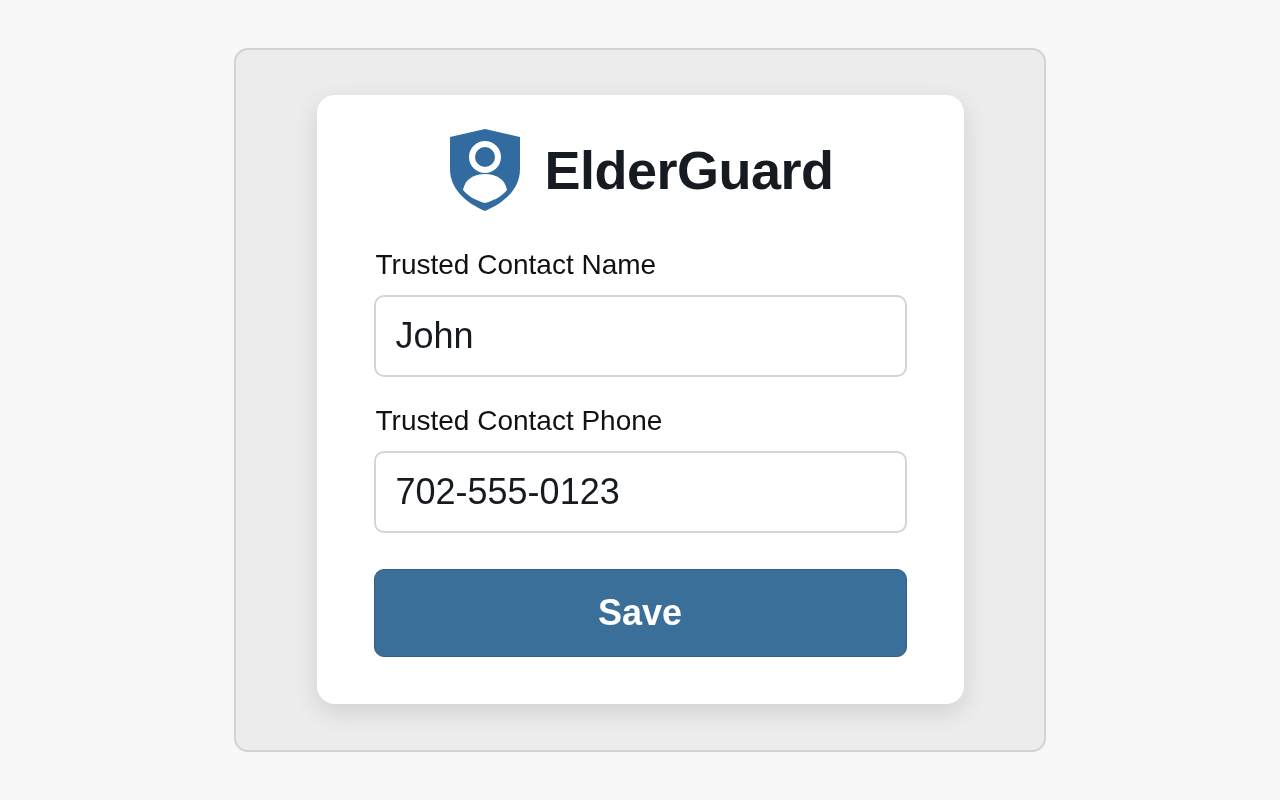  I want to click on field-label: Trusted Contact Phone, so click(519, 421).